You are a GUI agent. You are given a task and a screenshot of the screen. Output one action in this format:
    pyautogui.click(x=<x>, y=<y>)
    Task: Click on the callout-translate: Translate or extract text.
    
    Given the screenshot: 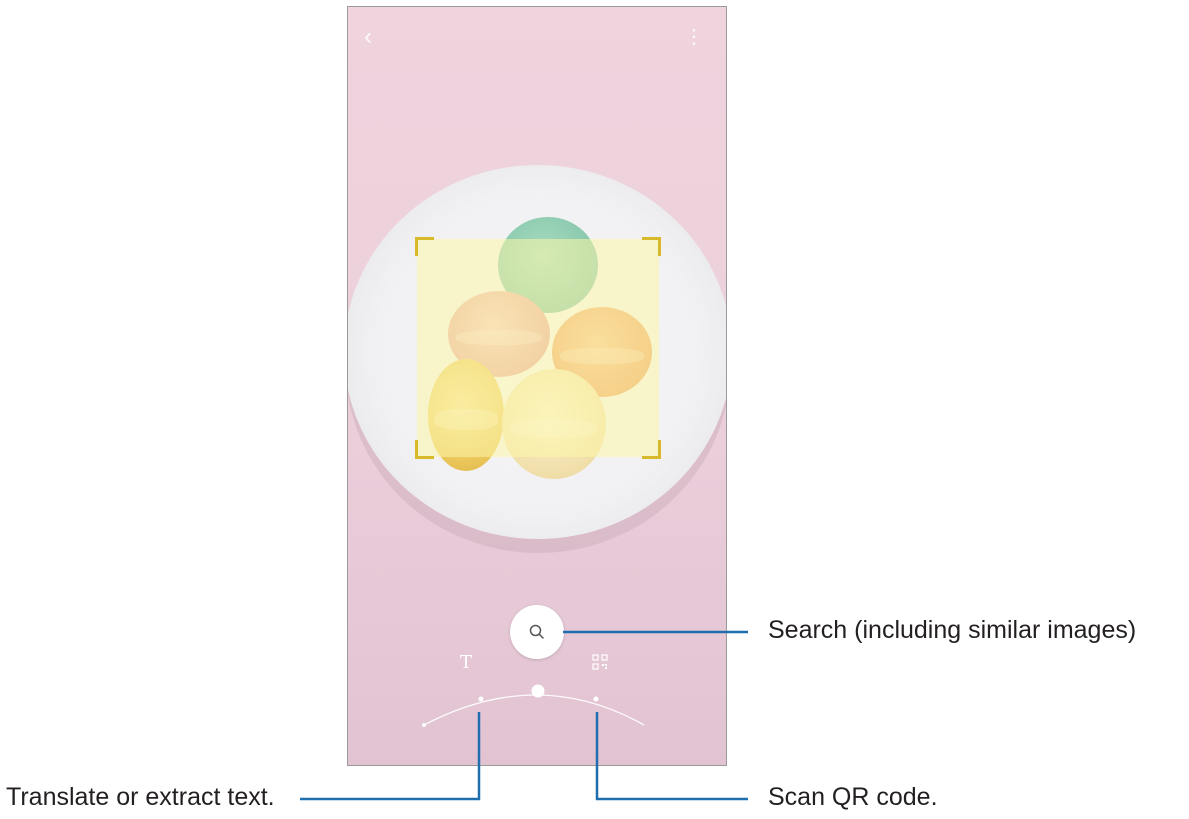 What is the action you would take?
    pyautogui.click(x=140, y=797)
    